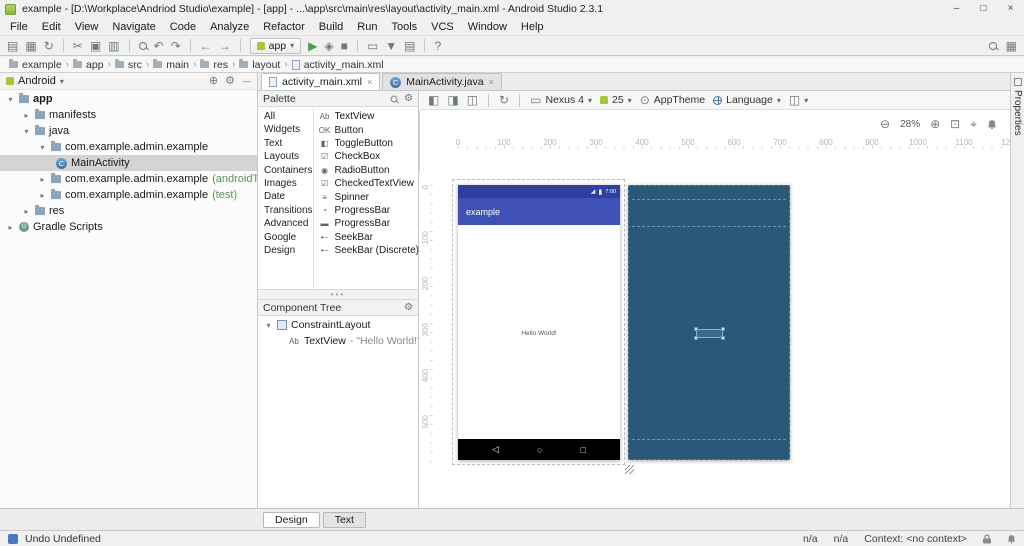 Image resolution: width=1024 pixels, height=546 pixels. I want to click on save-all-icon, so click(30, 46).